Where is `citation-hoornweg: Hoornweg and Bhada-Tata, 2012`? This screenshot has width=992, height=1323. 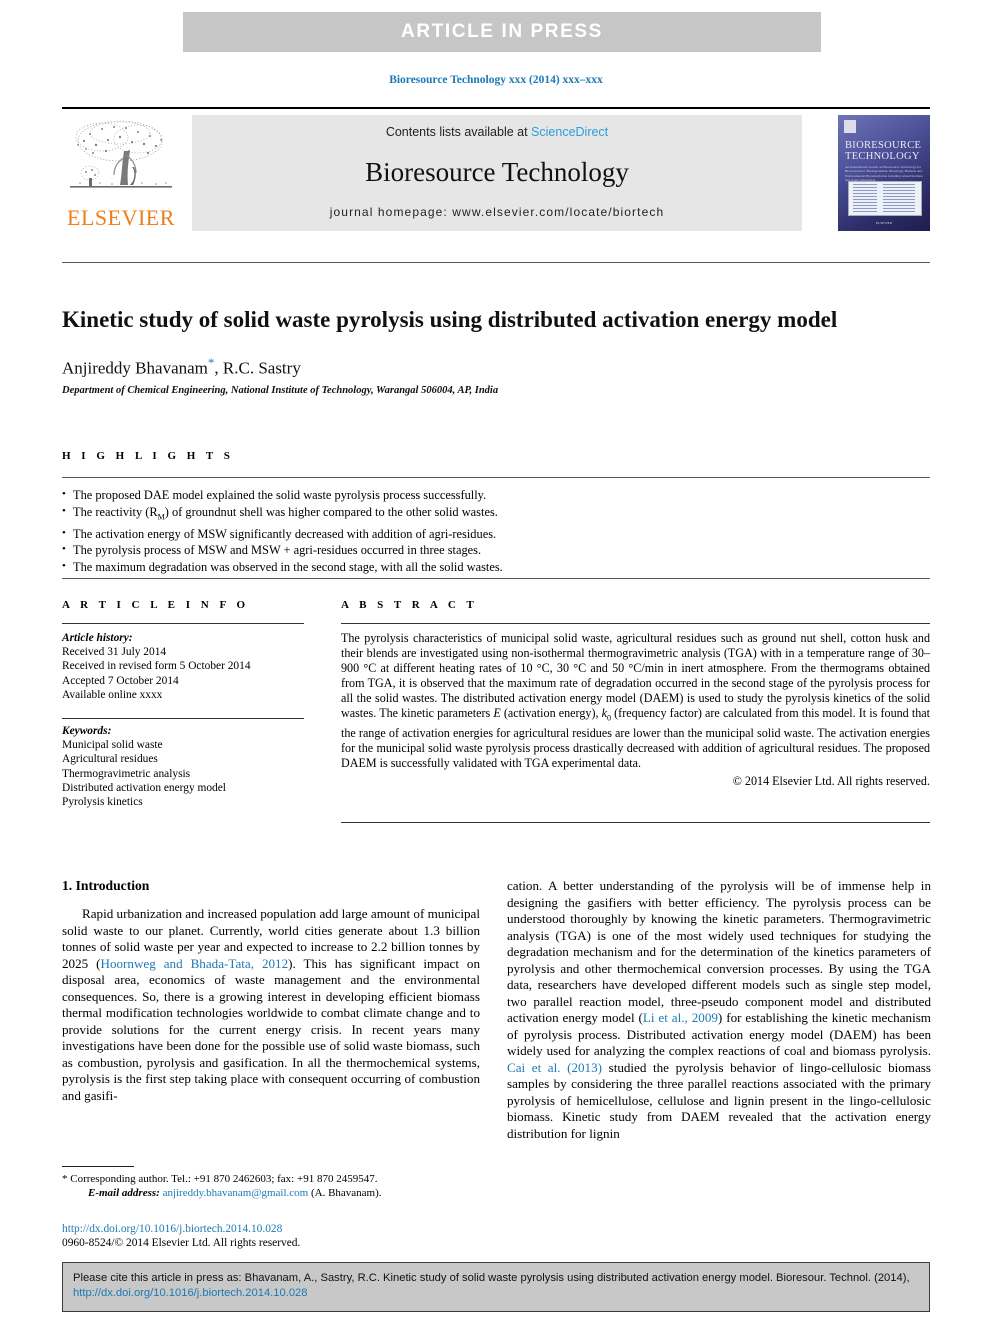
citation-hoornweg: Hoornweg and Bhada-Tata, 2012 is located at coordinates (195, 963).